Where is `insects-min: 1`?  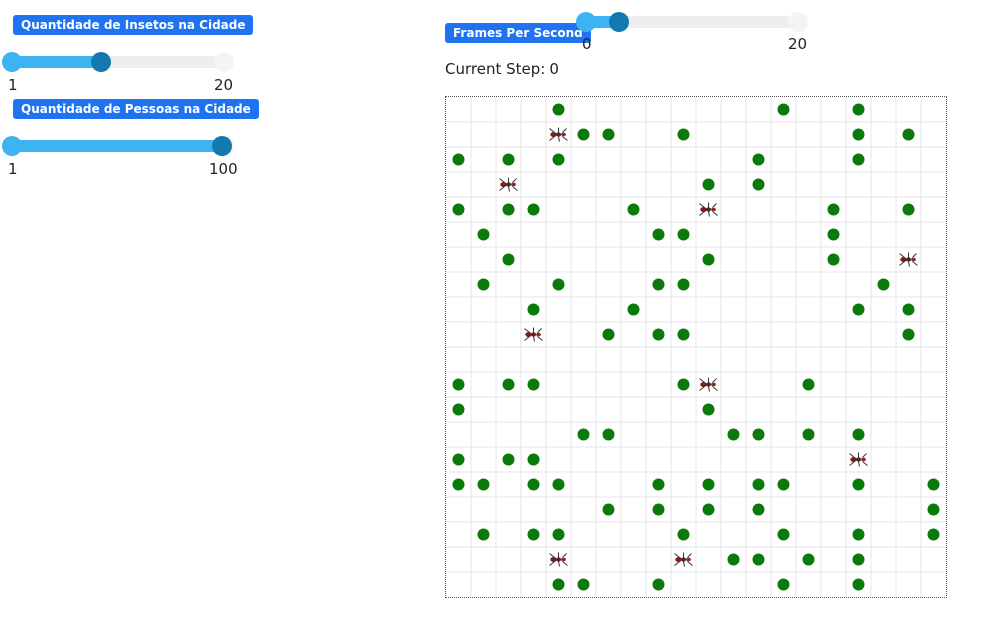
insects-min: 1 is located at coordinates (13, 85).